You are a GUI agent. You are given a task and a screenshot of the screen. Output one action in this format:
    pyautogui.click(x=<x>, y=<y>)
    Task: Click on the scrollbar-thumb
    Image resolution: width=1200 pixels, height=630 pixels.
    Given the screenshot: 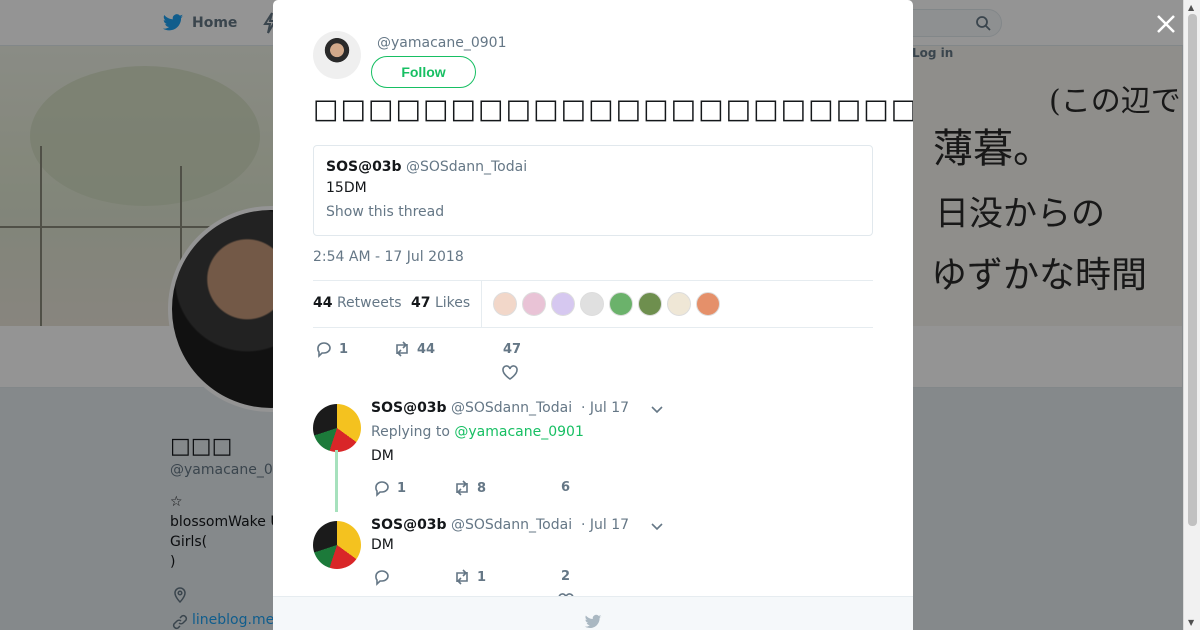 What is the action you would take?
    pyautogui.click(x=1192, y=270)
    